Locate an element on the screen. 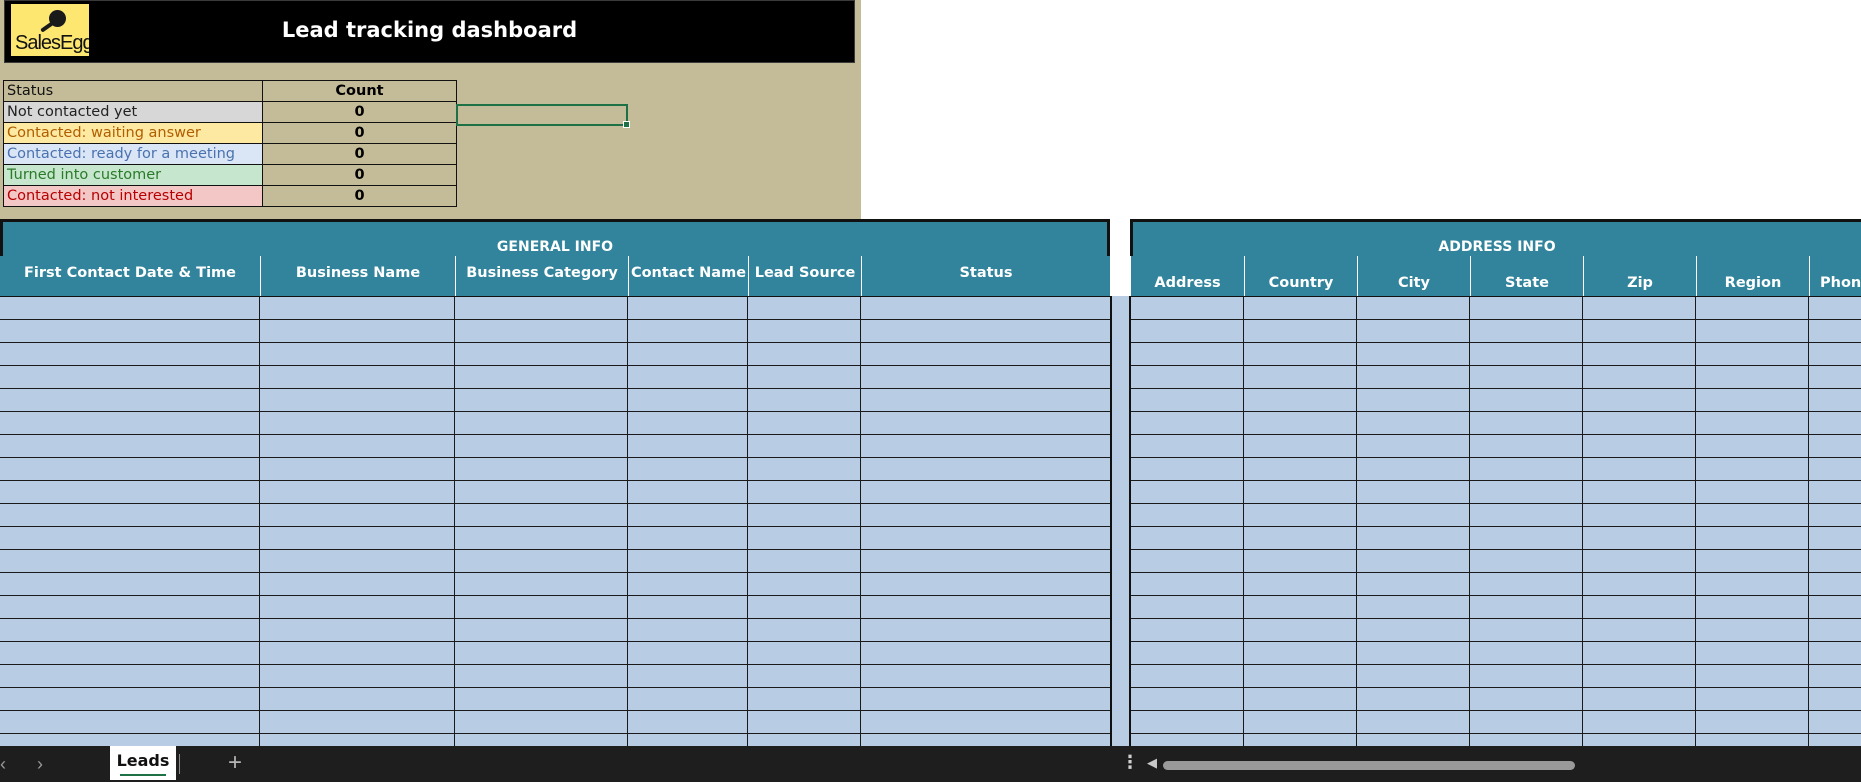 The height and width of the screenshot is (782, 1861). count-header-cell: Count is located at coordinates (359, 91).